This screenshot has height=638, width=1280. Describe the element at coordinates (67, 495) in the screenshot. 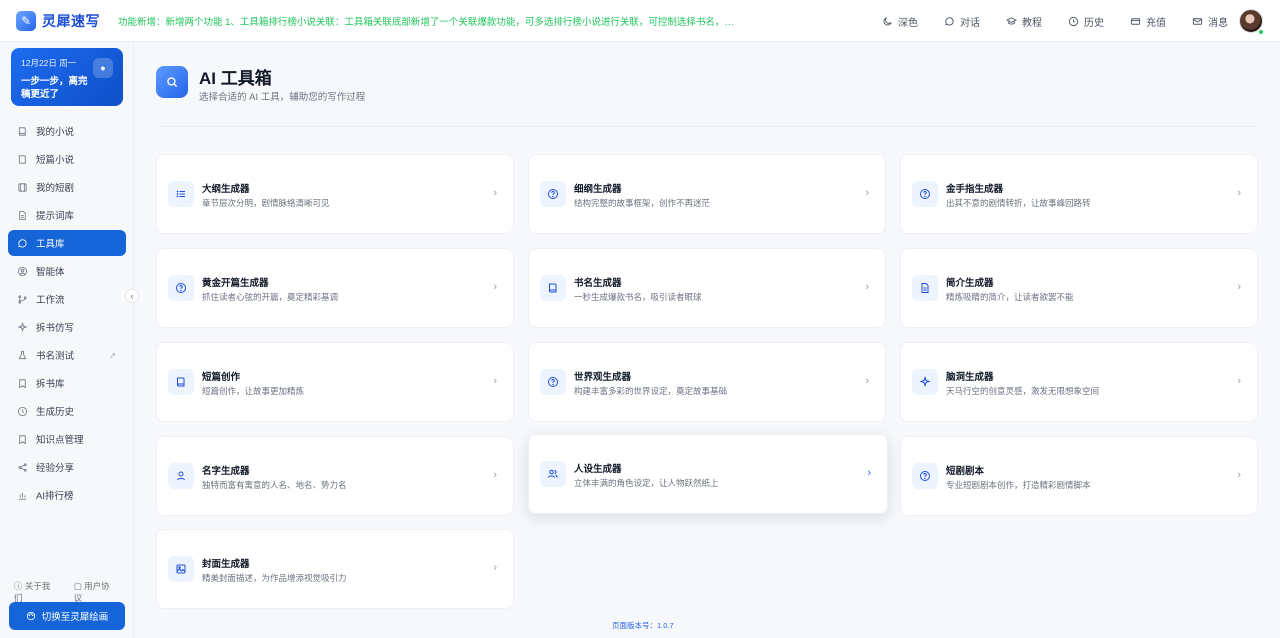

I see `sidebar-item-13: AI排行榜` at that location.